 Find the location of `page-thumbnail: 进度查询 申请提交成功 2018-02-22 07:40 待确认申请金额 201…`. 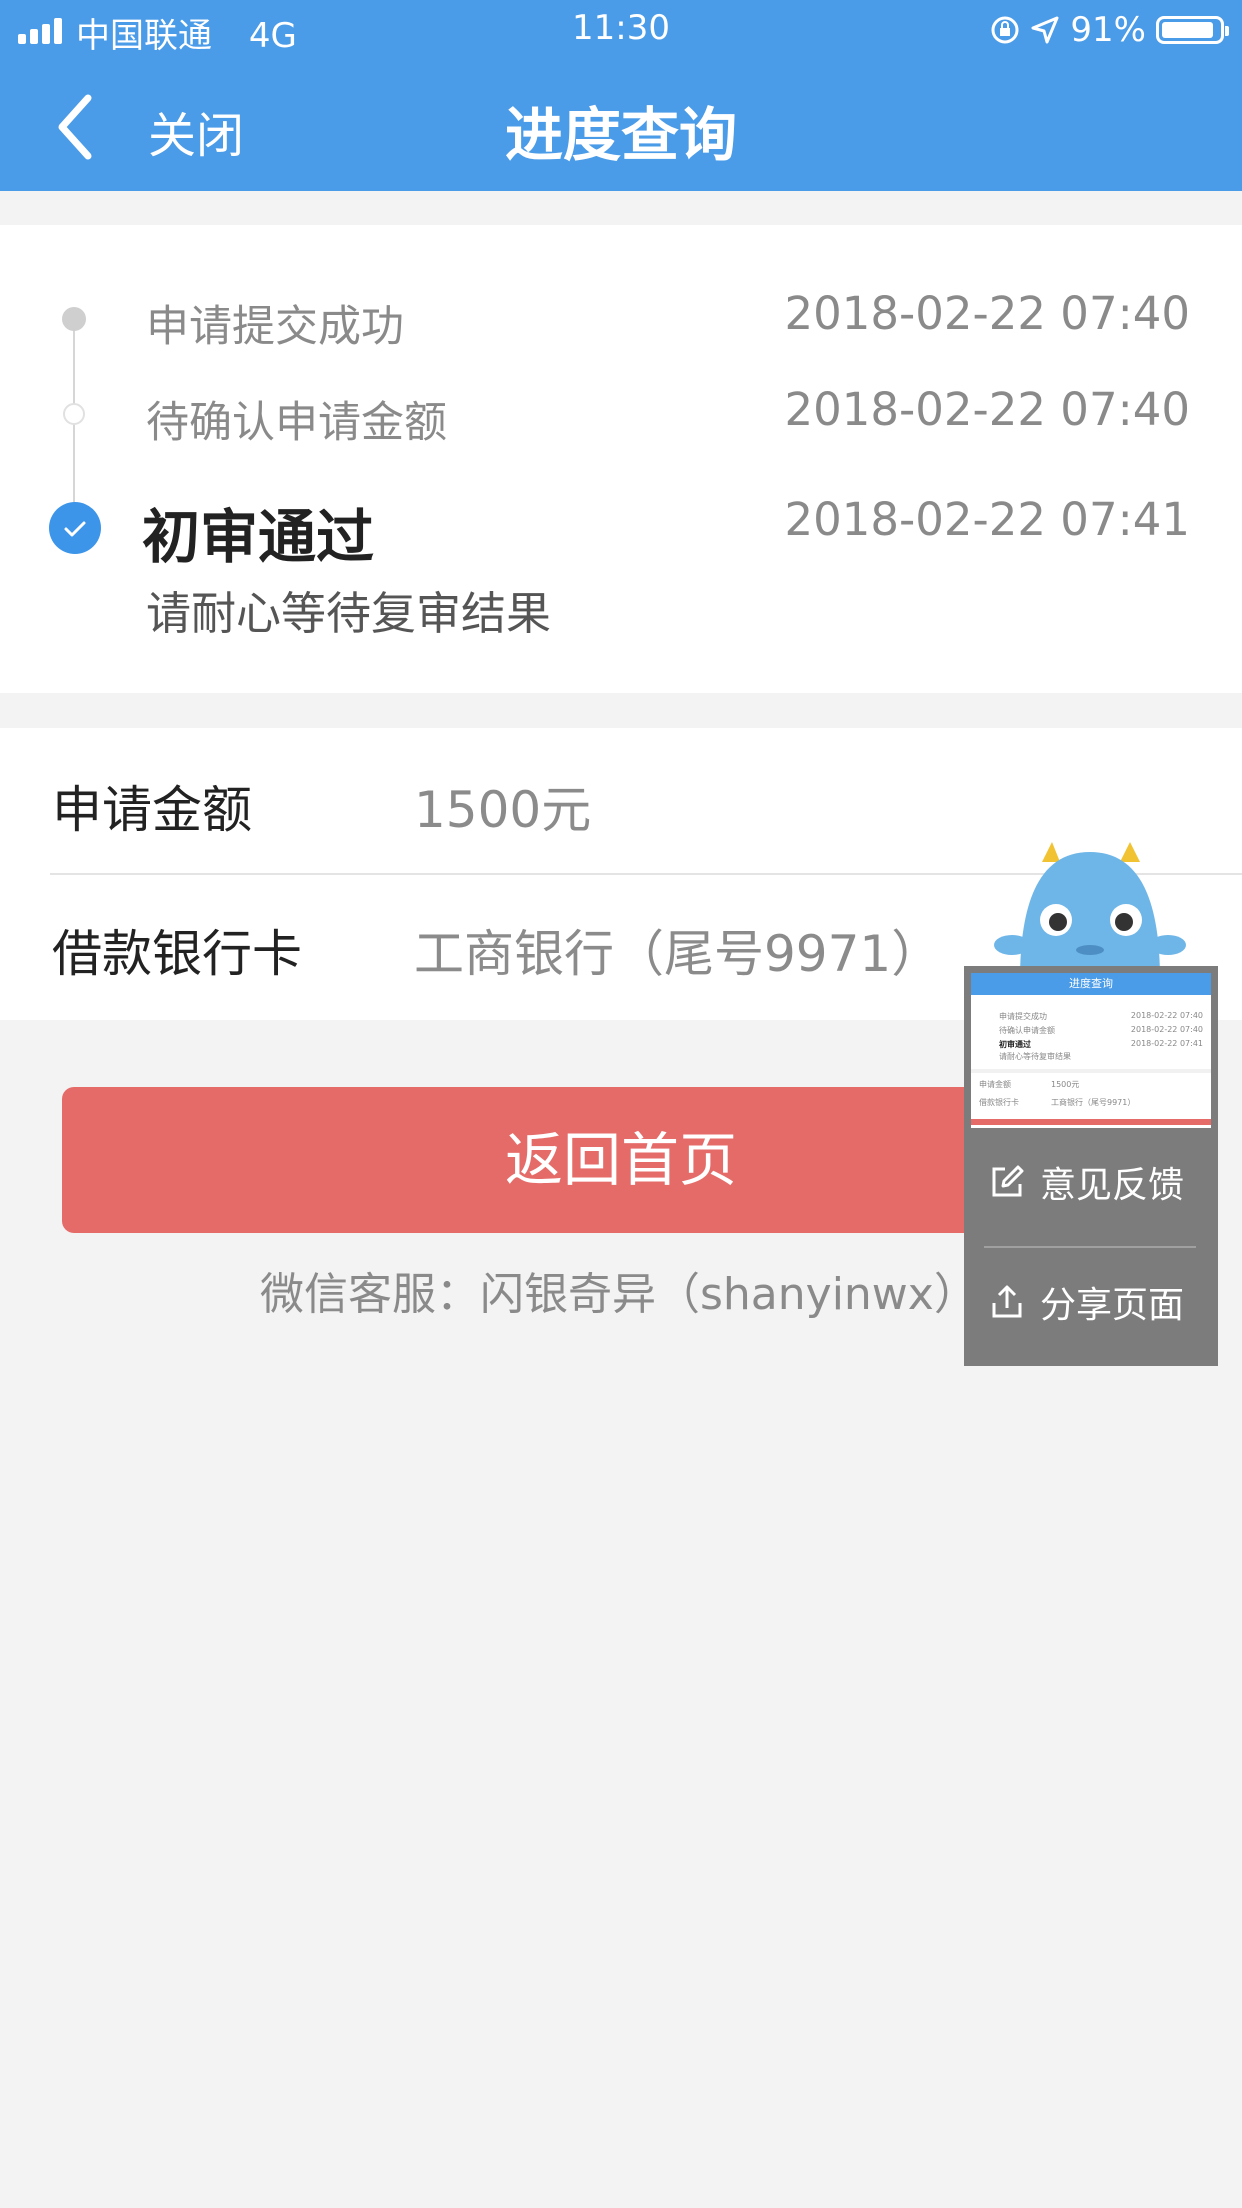

page-thumbnail: 进度查询 申请提交成功 2018-02-22 07:40 待确认申请金额 201… is located at coordinates (1091, 1050).